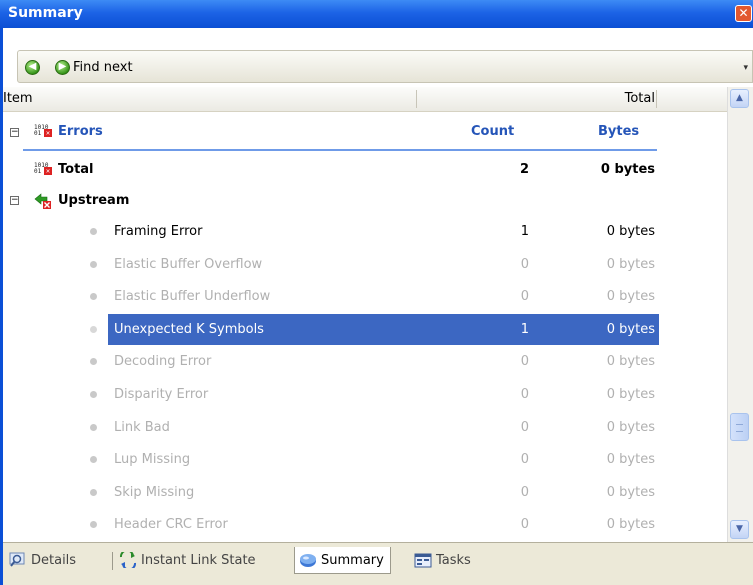 This screenshot has height=585, width=753. I want to click on total-bytes: 0 bytes, so click(627, 169).